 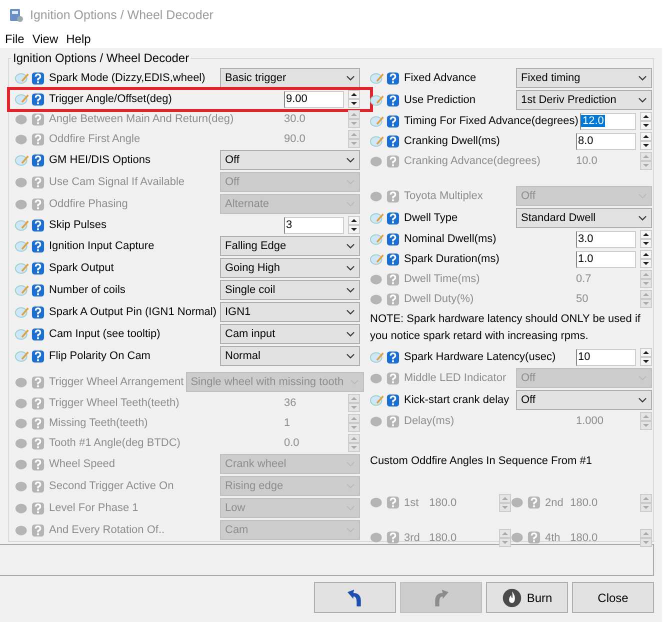 What do you see at coordinates (112, 486) in the screenshot?
I see `field-label: Second Trigger Active On` at bounding box center [112, 486].